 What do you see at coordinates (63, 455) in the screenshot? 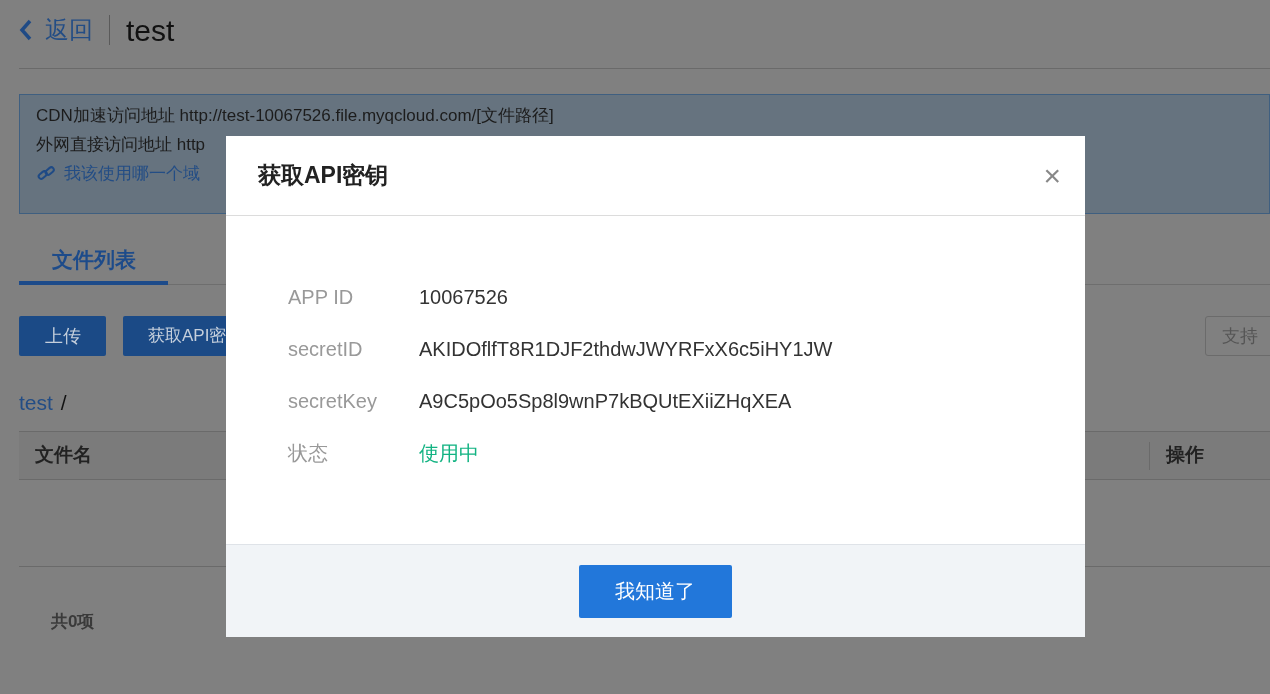
I see `column-header: 文件名` at bounding box center [63, 455].